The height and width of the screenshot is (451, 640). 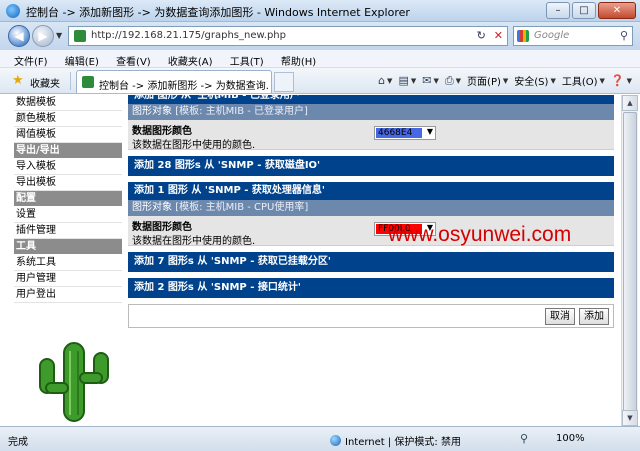 What do you see at coordinates (68, 263) in the screenshot?
I see `sidebar-item-system-utilities: 系统工具` at bounding box center [68, 263].